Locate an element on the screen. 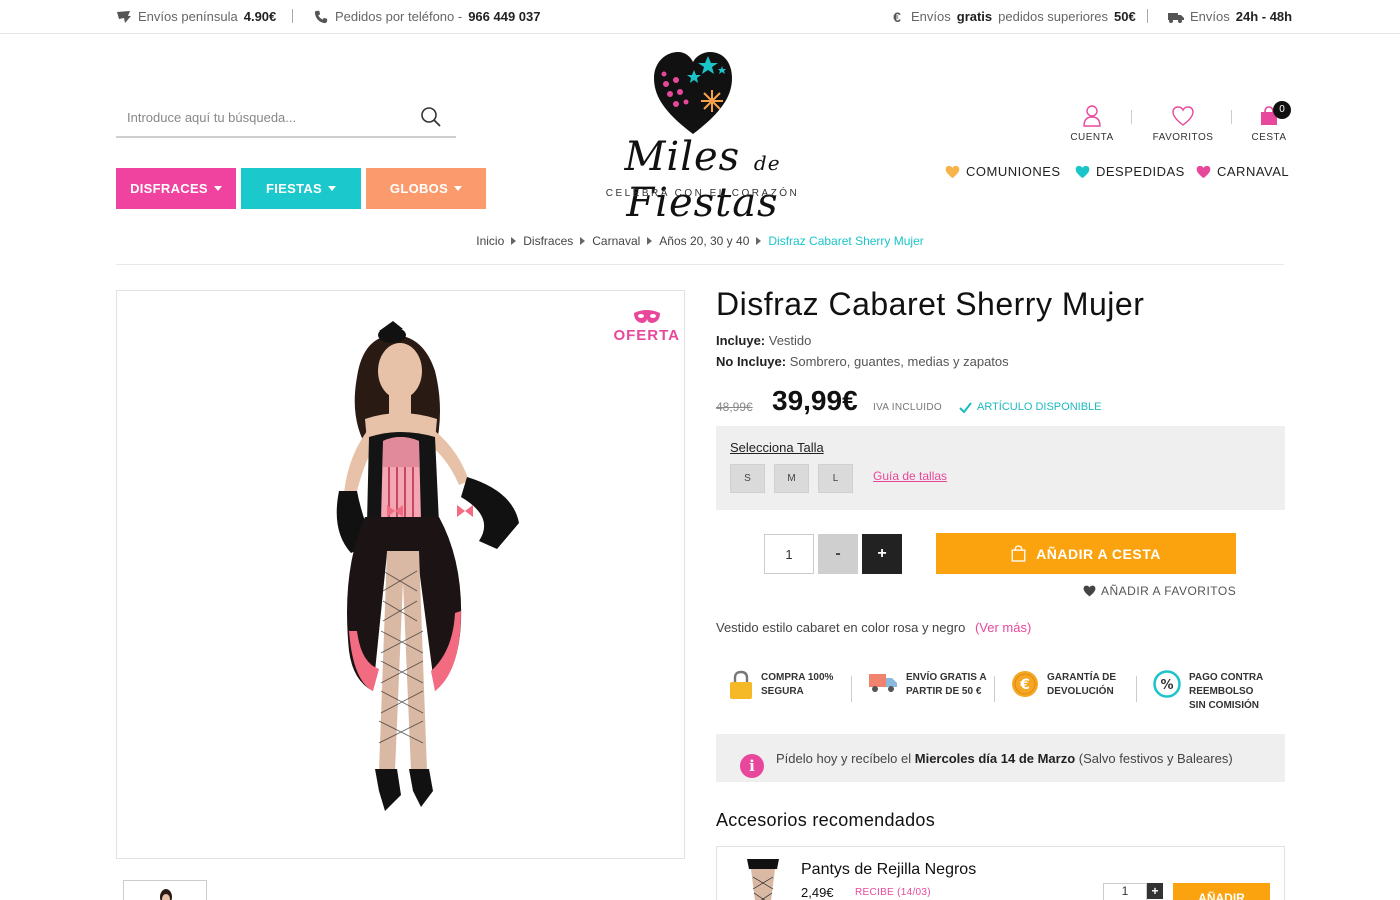 The image size is (1400, 900). quantity-input is located at coordinates (789, 554).